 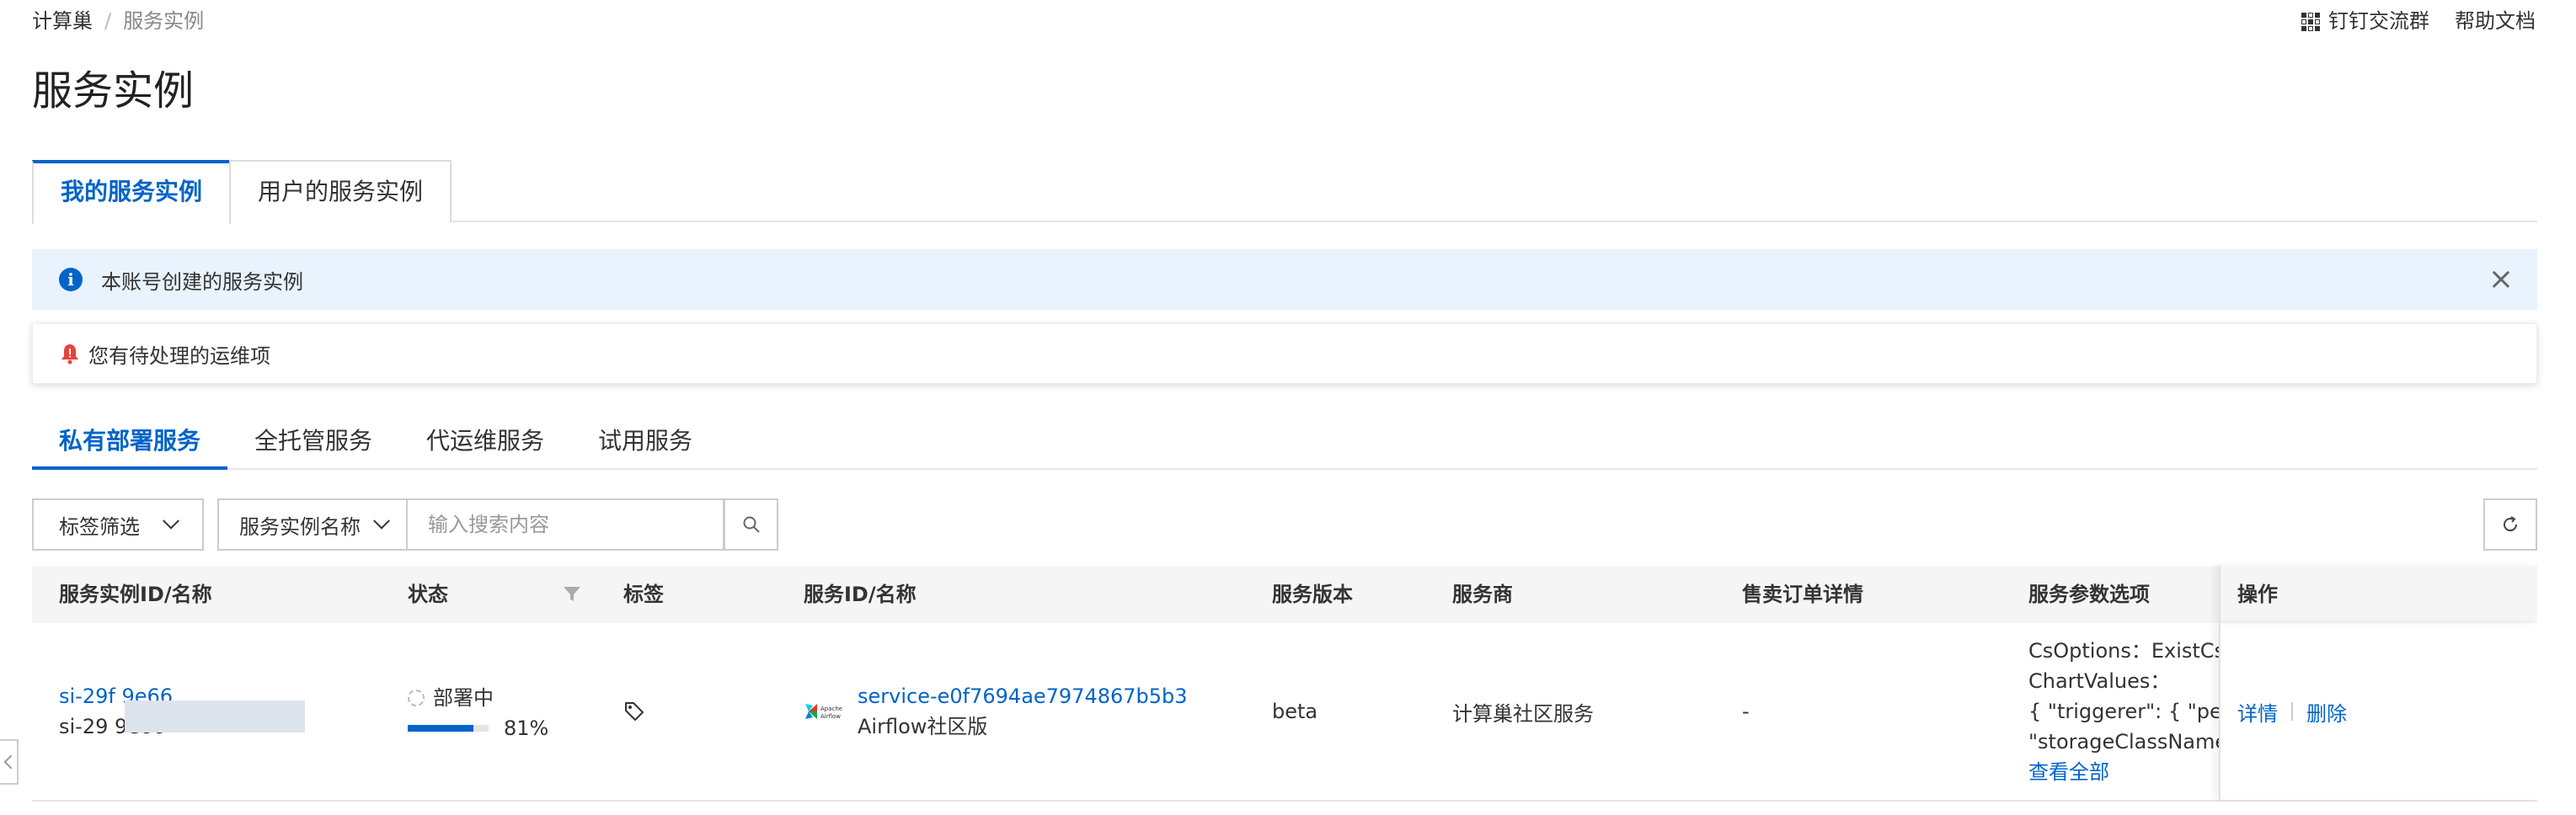 I want to click on progress-bar, so click(x=448, y=728).